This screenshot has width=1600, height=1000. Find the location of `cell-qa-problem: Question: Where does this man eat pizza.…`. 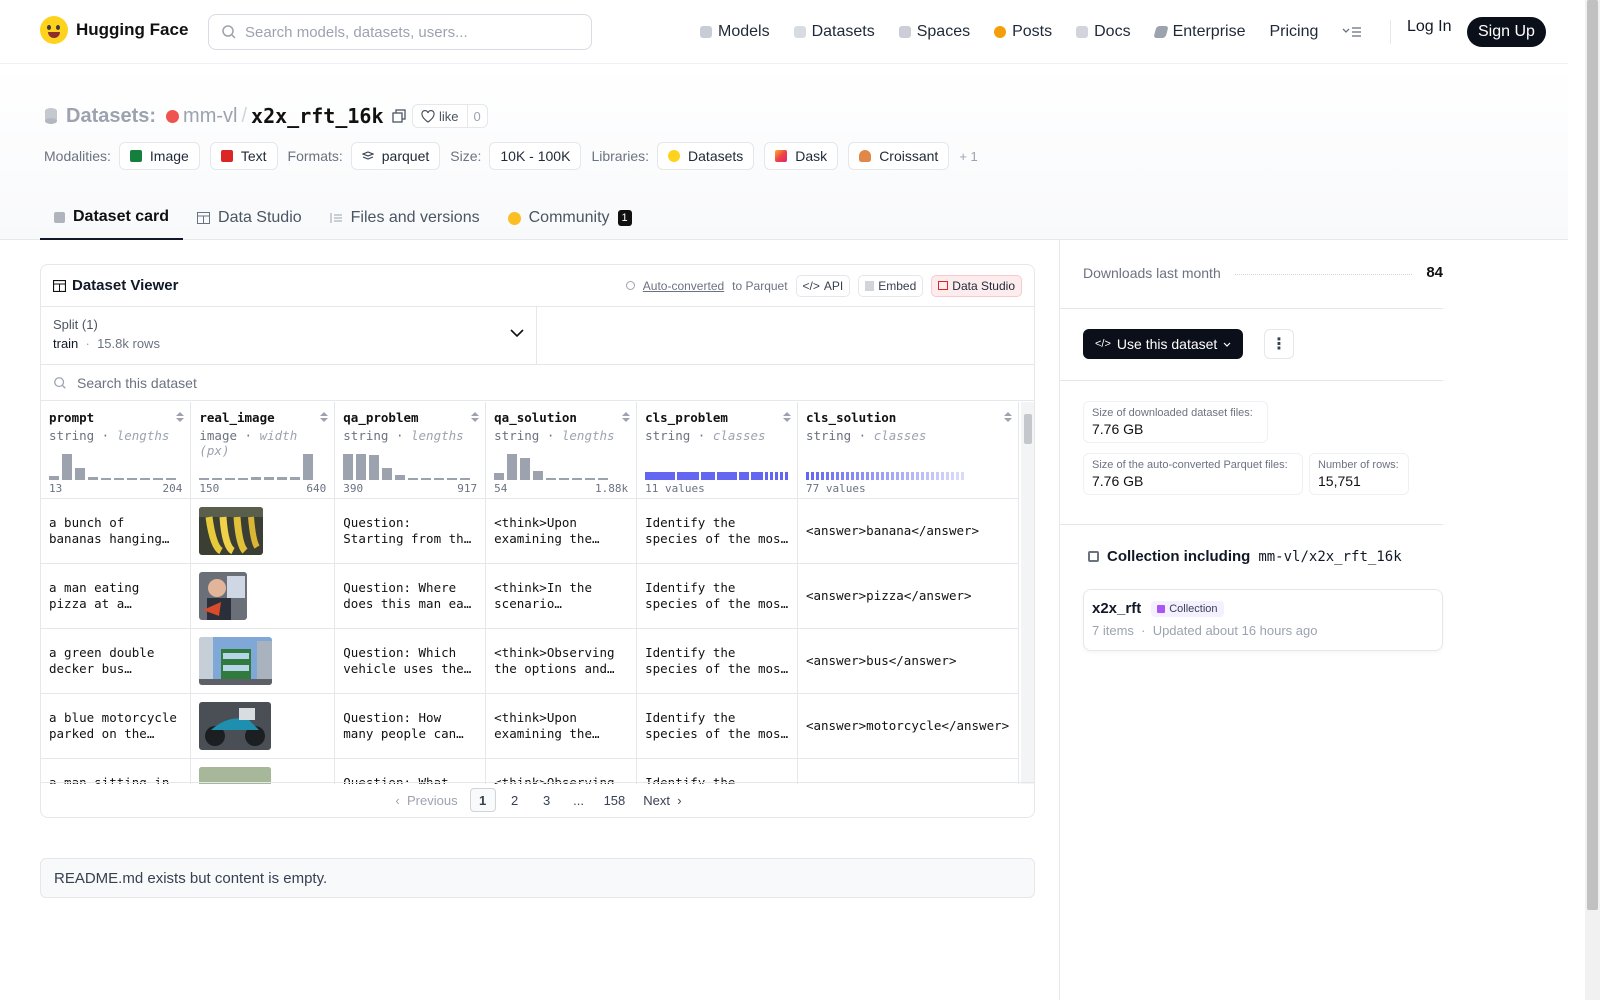

cell-qa-problem: Question: Where does this man eat pizza.… is located at coordinates (410, 596).